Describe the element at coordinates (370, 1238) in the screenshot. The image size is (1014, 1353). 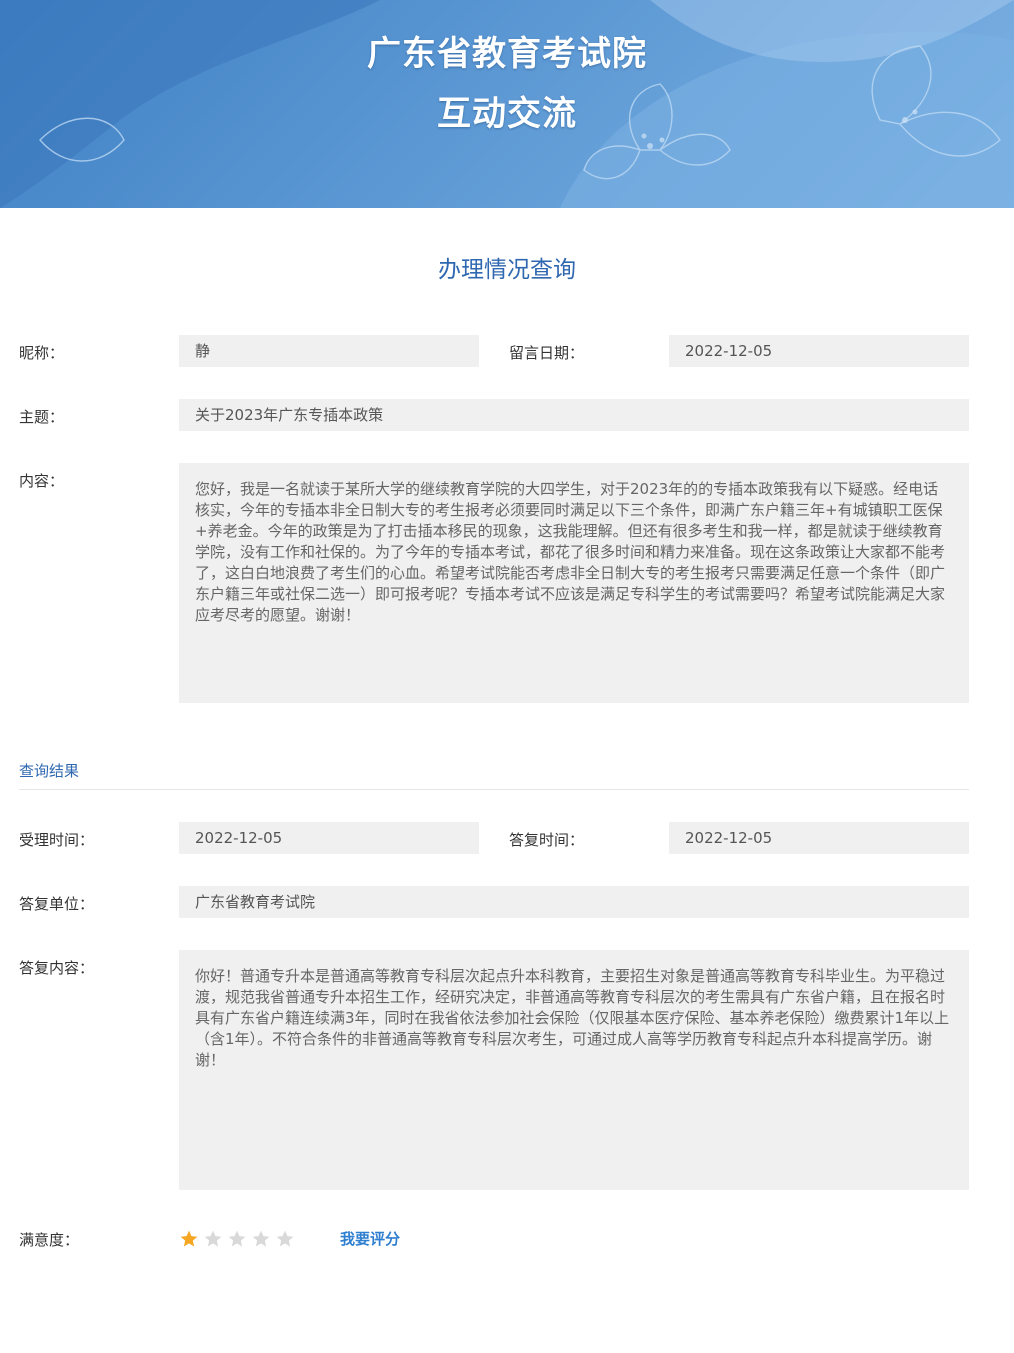
I see `rate-link: 我要评分` at that location.